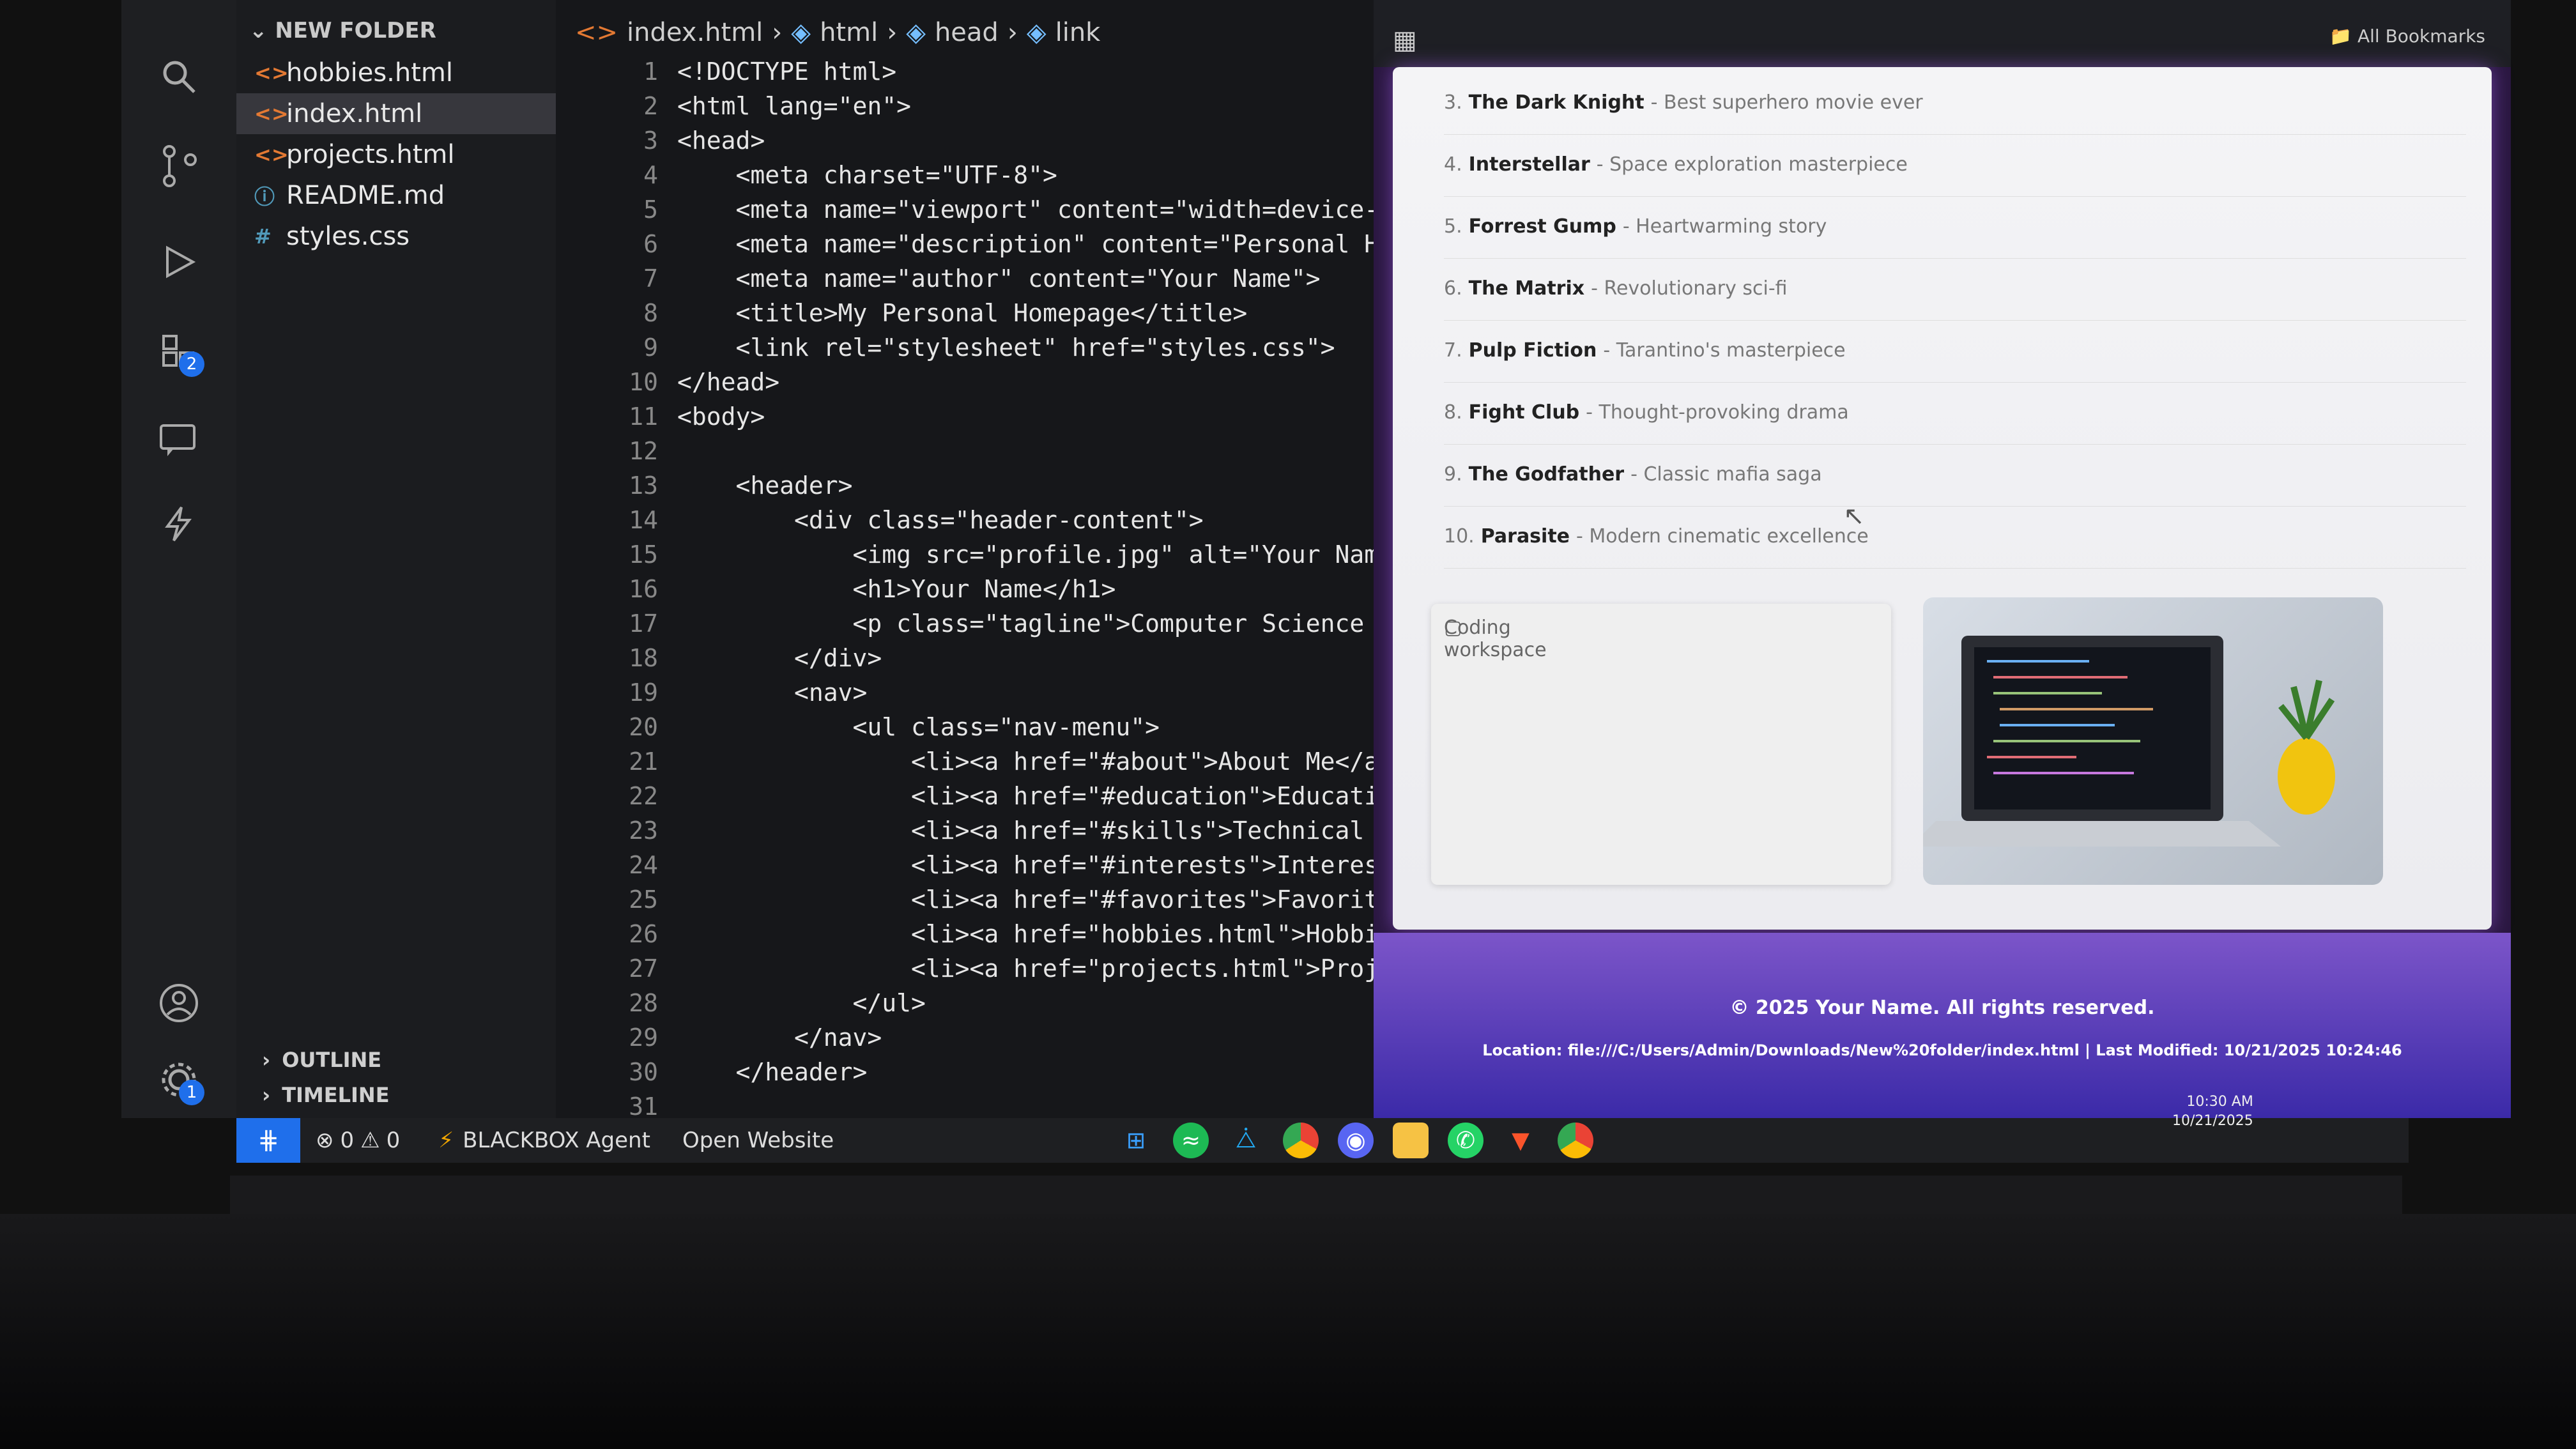 Image resolution: width=2576 pixels, height=1449 pixels. Describe the element at coordinates (1556, 102) in the screenshot. I see `movie-title: The Dark Knight` at that location.